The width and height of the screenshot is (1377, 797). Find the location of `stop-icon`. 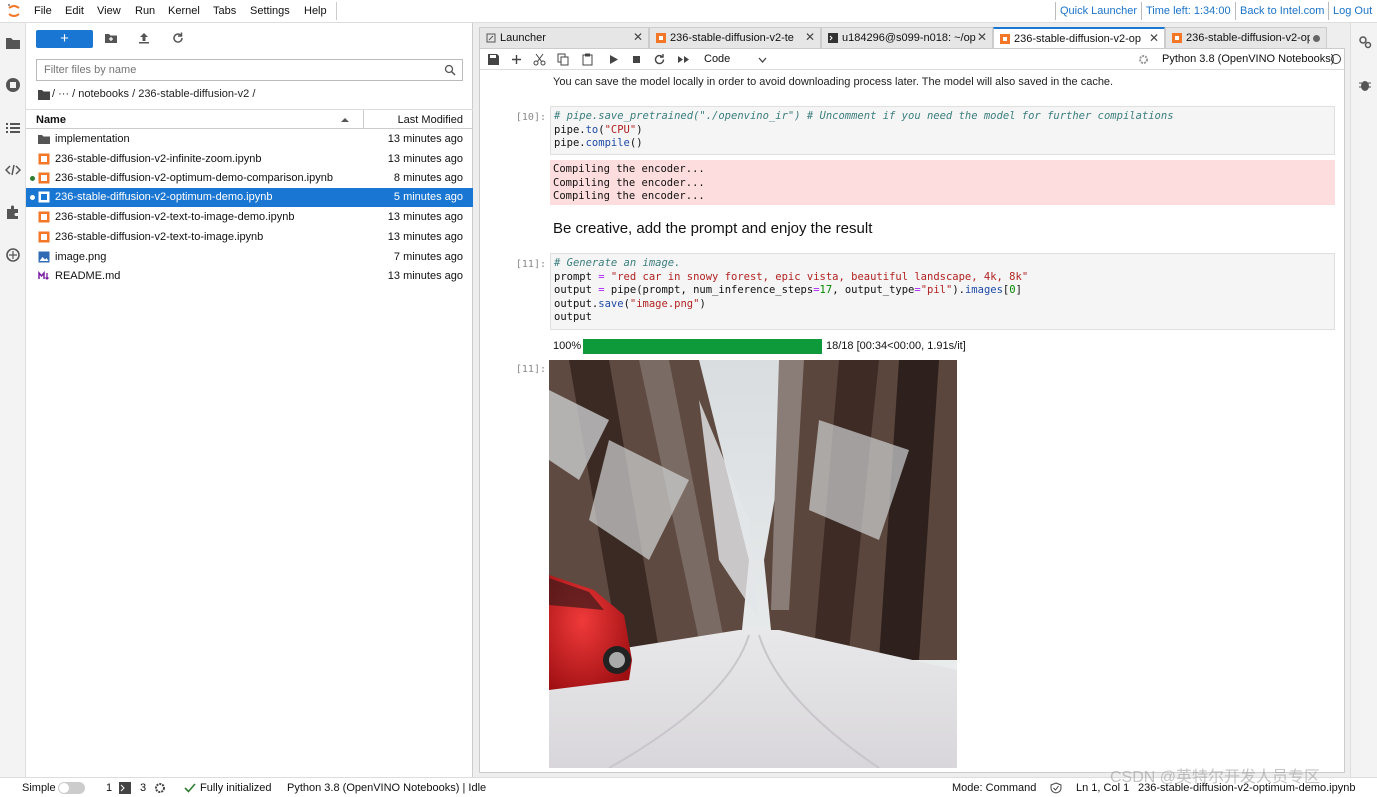

stop-icon is located at coordinates (636, 59).